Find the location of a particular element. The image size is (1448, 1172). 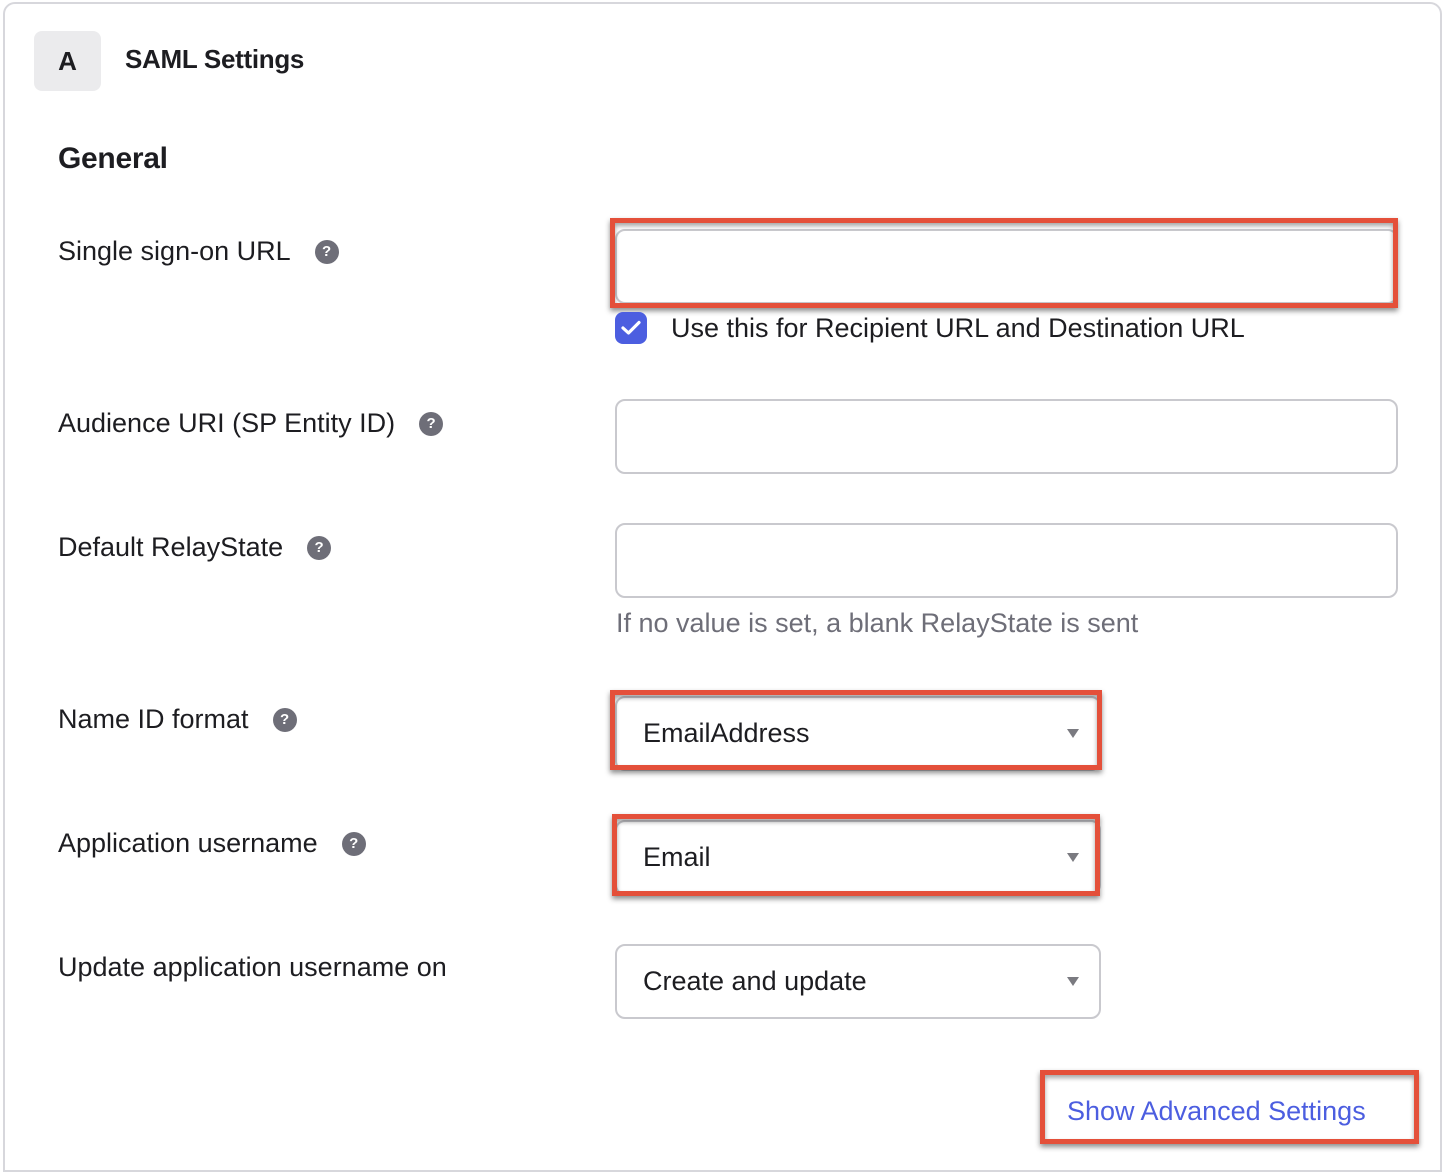

checkmark-icon is located at coordinates (631, 327).